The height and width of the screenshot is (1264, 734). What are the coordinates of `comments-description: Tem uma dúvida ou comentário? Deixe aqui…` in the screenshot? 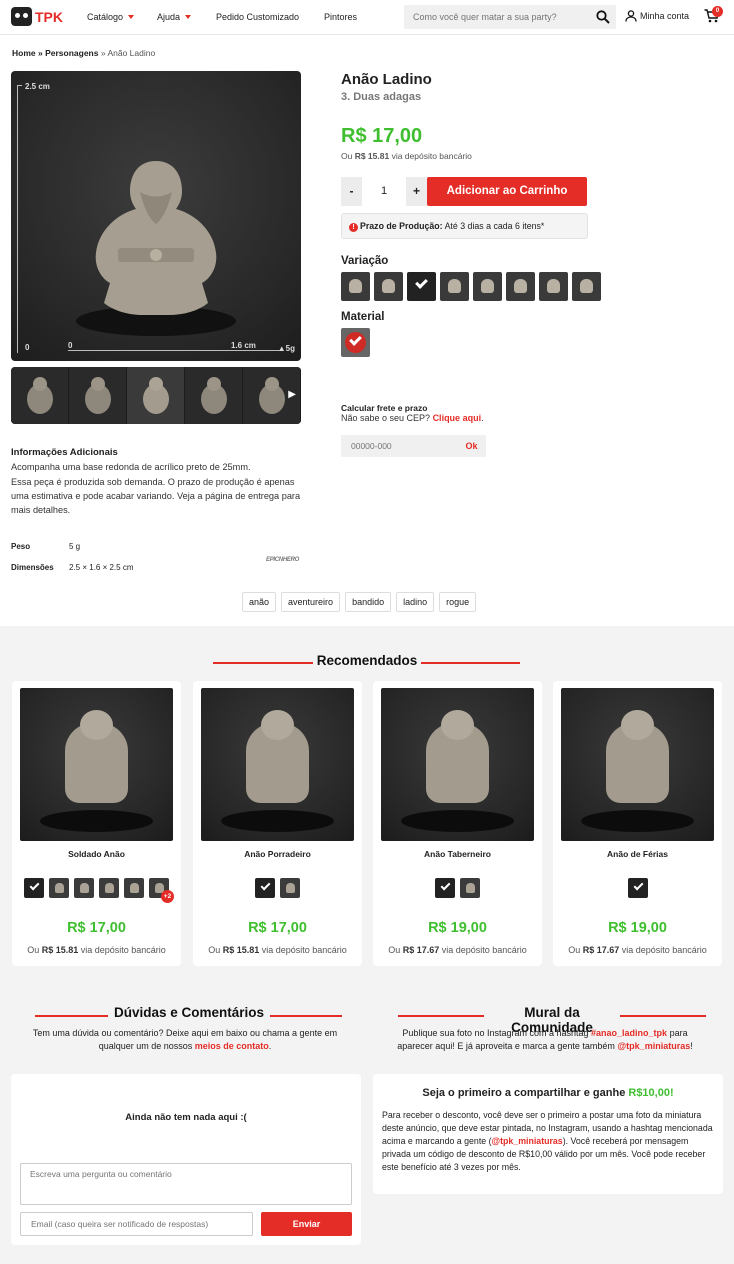 It's located at (185, 1039).